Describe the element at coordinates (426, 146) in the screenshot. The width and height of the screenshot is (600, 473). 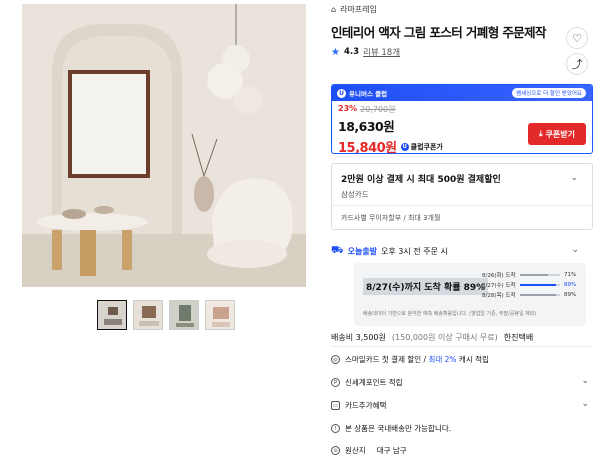
I see `club-coupon-label: 클럽쿠폰가` at that location.